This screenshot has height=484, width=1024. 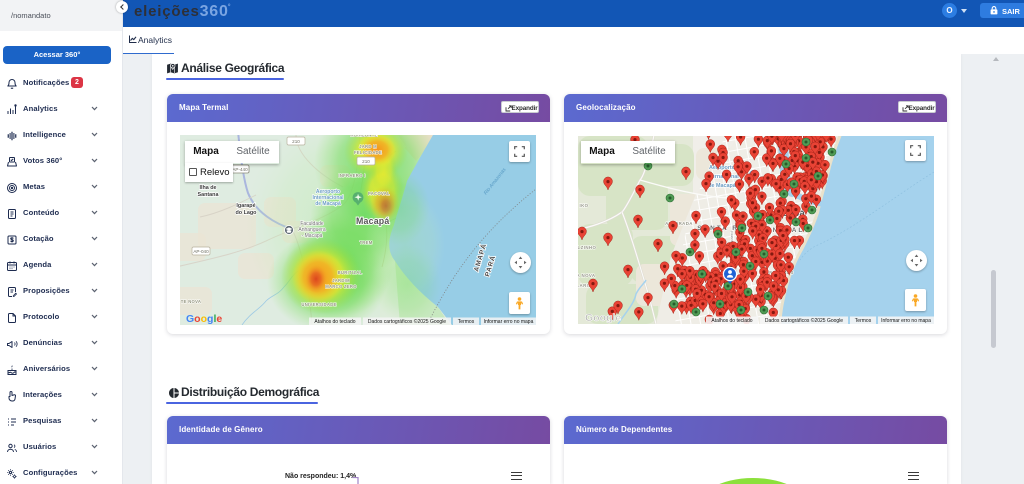 What do you see at coordinates (191, 301) in the screenshot?
I see `svg-text: TE NOVA` at bounding box center [191, 301].